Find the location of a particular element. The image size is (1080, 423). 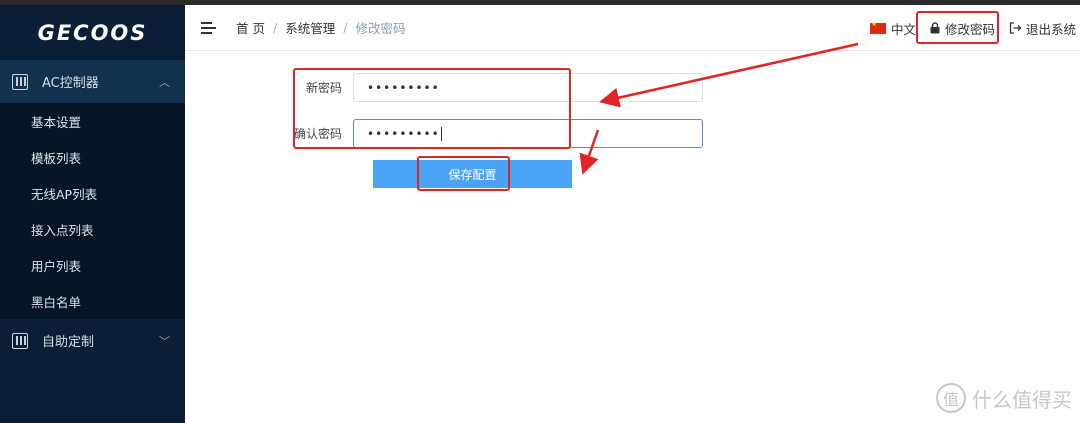

lock-icon is located at coordinates (935, 28).